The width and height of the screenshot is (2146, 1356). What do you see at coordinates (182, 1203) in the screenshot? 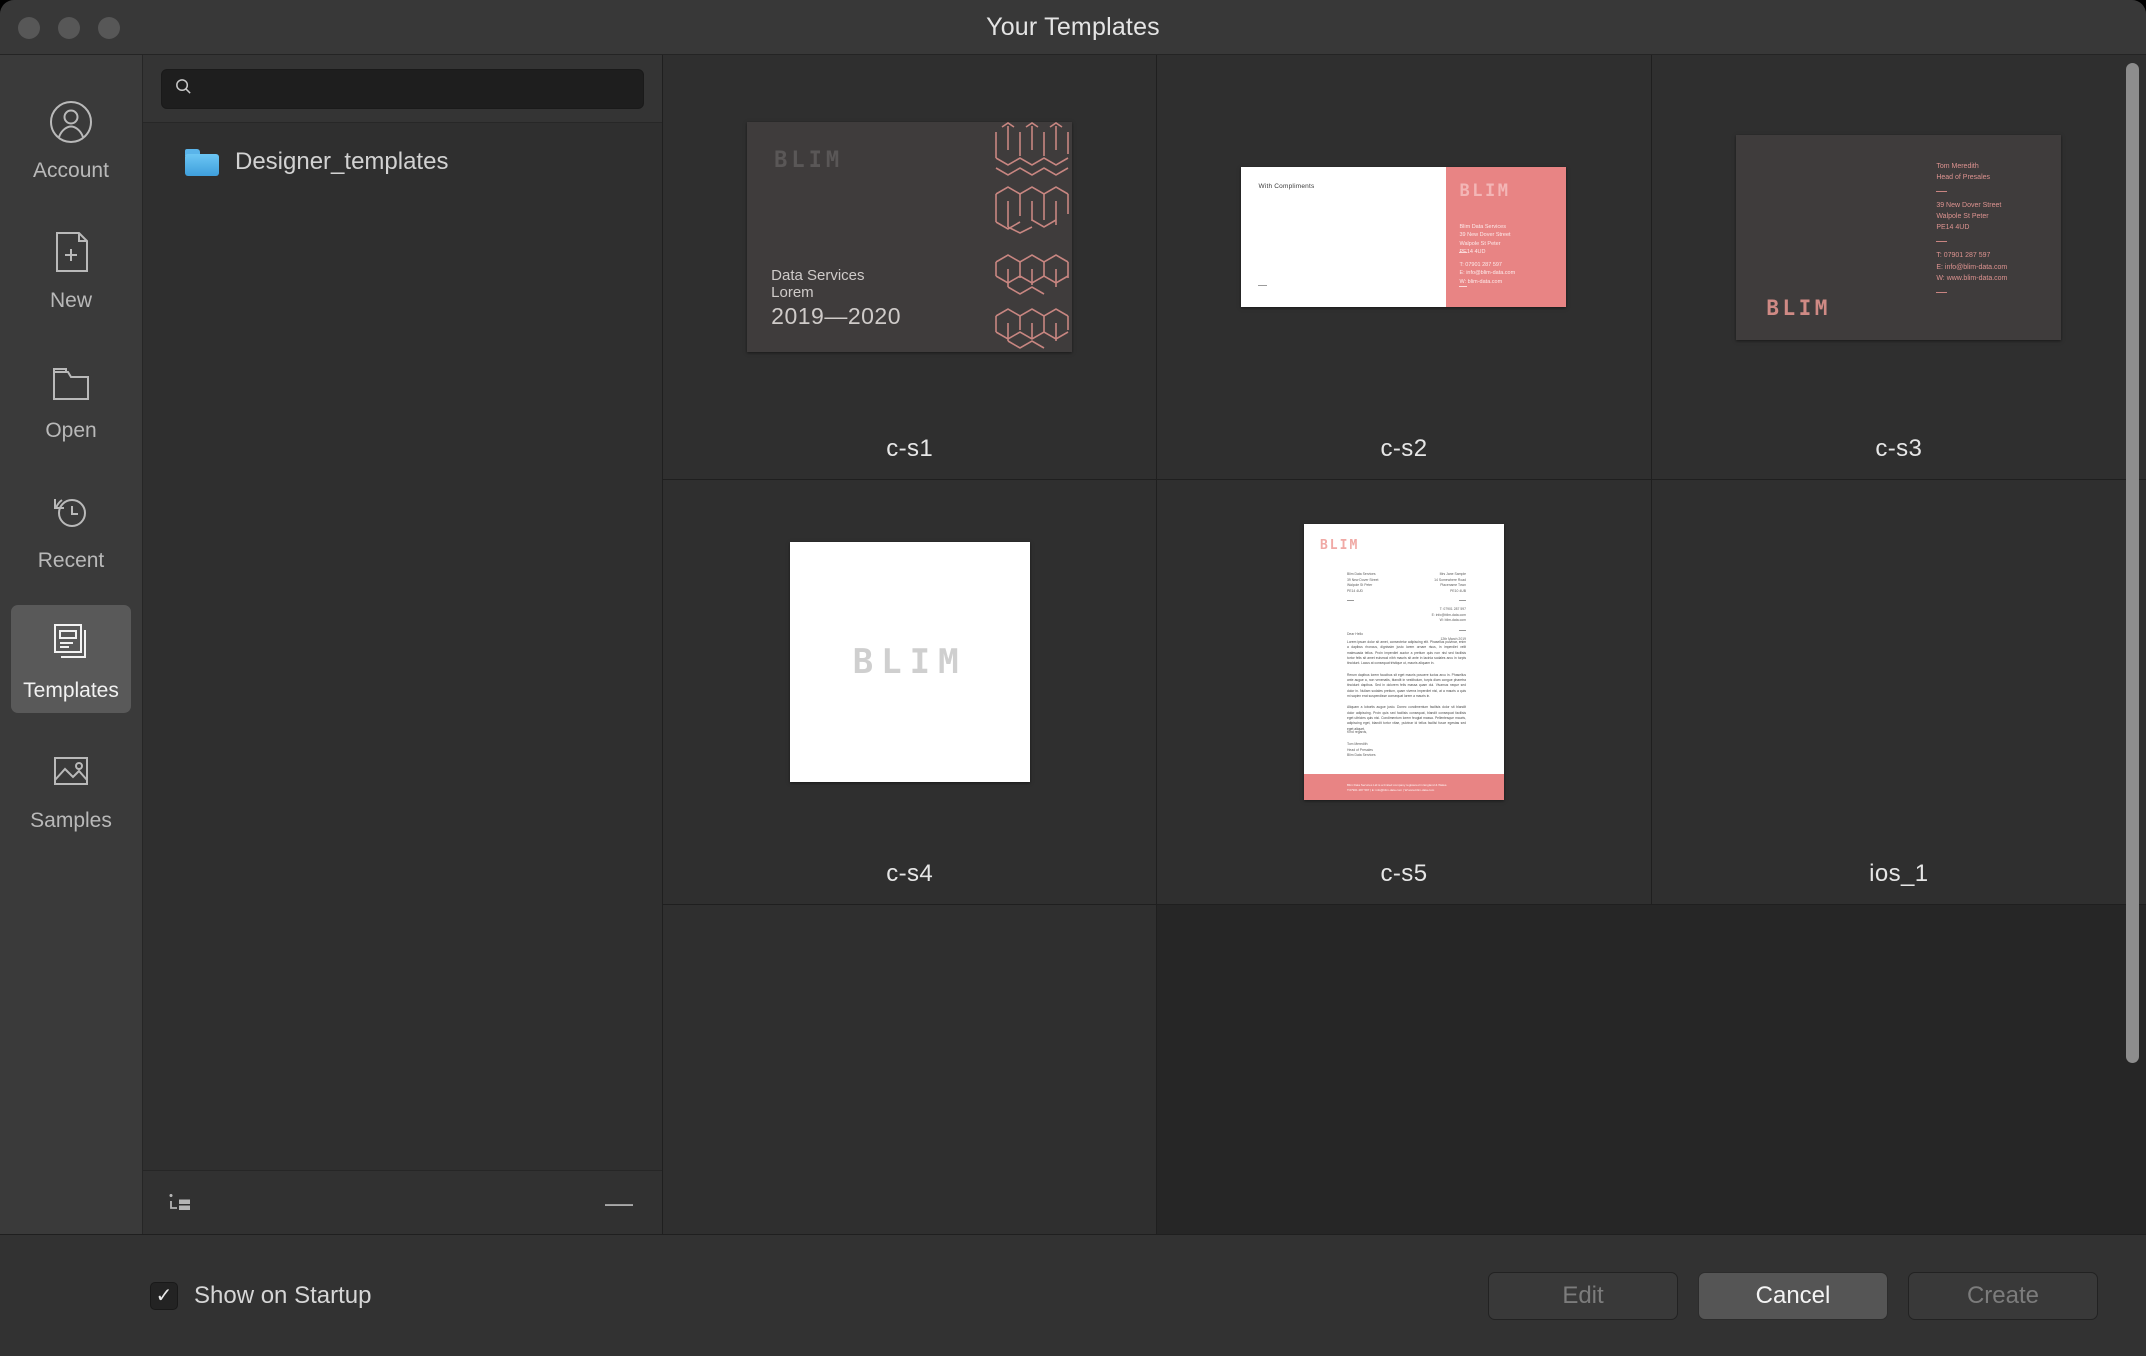
I see `add-template-folder-icon` at bounding box center [182, 1203].